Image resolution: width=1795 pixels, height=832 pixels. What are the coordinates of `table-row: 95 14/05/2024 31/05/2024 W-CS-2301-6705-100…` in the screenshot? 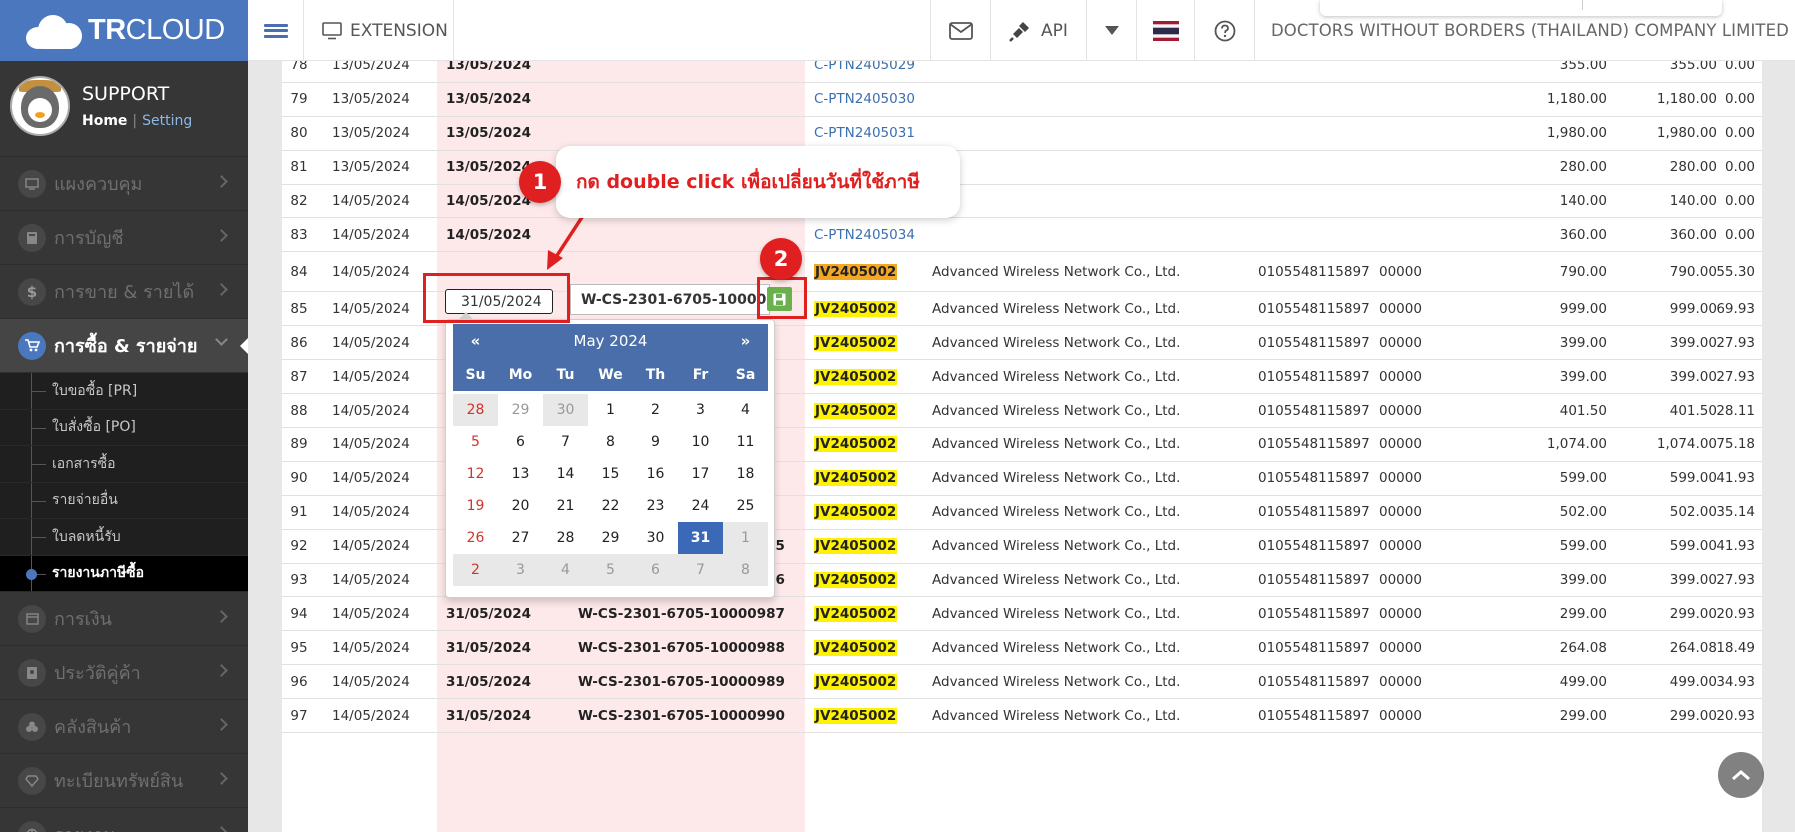 It's located at (1022, 648).